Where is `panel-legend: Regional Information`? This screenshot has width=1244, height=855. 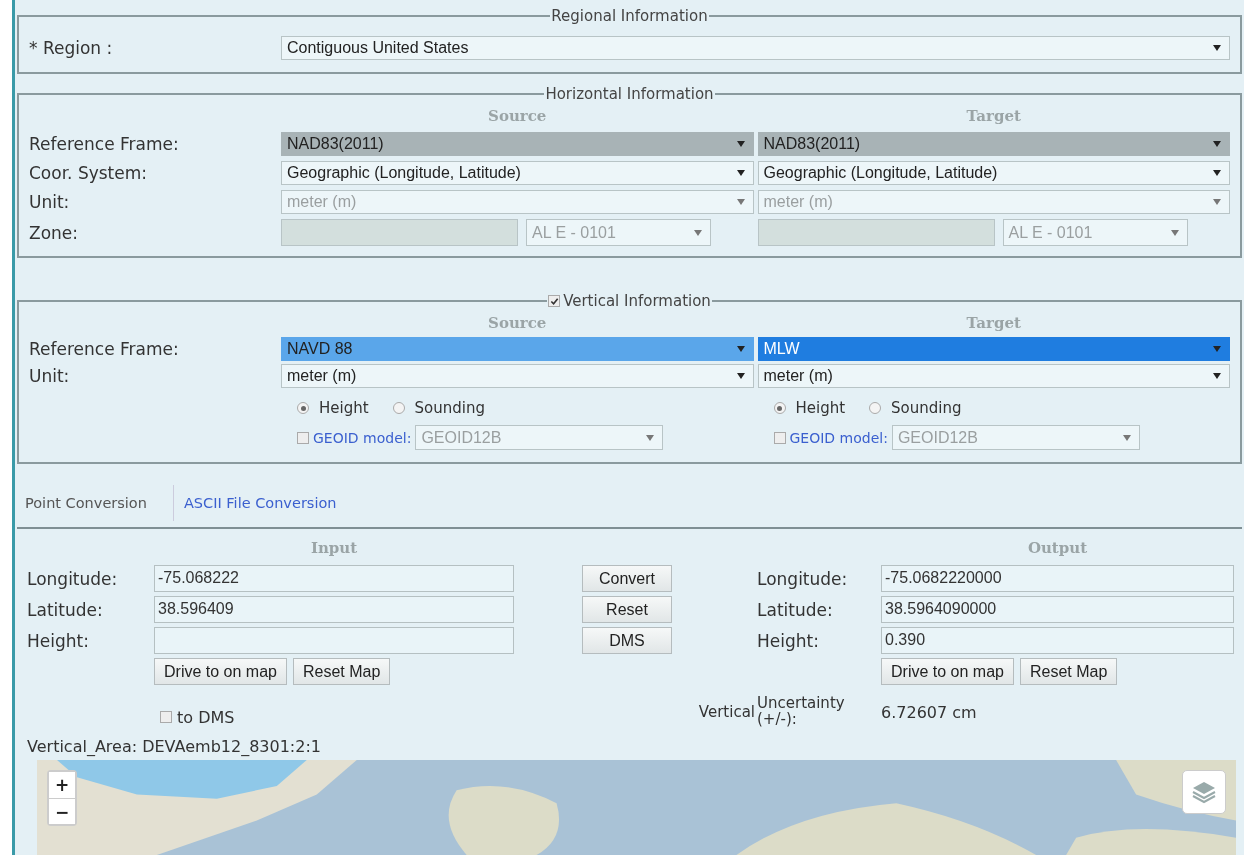
panel-legend: Regional Information is located at coordinates (629, 16).